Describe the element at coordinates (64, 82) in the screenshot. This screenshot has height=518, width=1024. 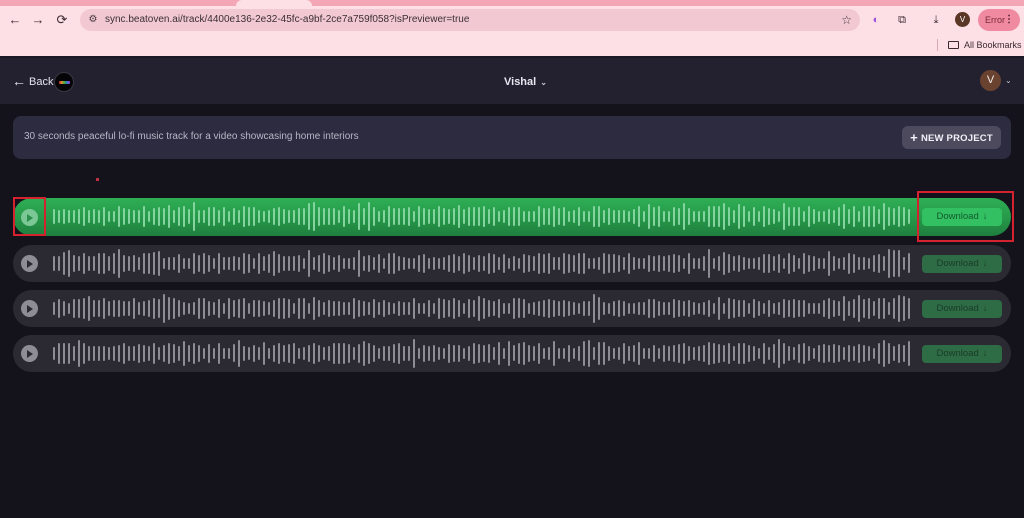
I see `beatoven-logo` at that location.